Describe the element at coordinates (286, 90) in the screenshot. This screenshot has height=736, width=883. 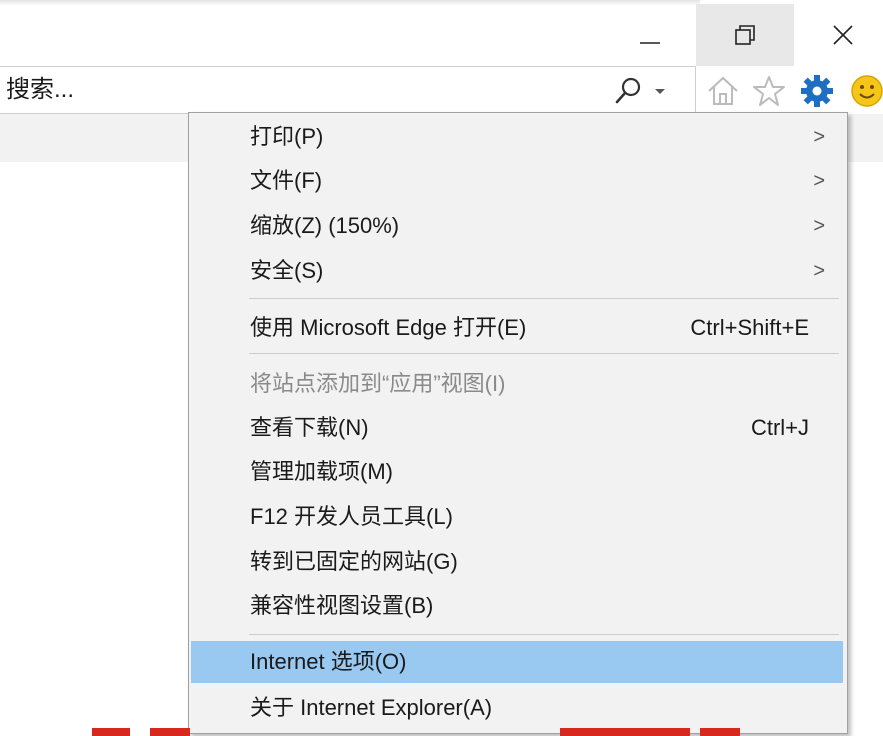
I see `search-input` at that location.